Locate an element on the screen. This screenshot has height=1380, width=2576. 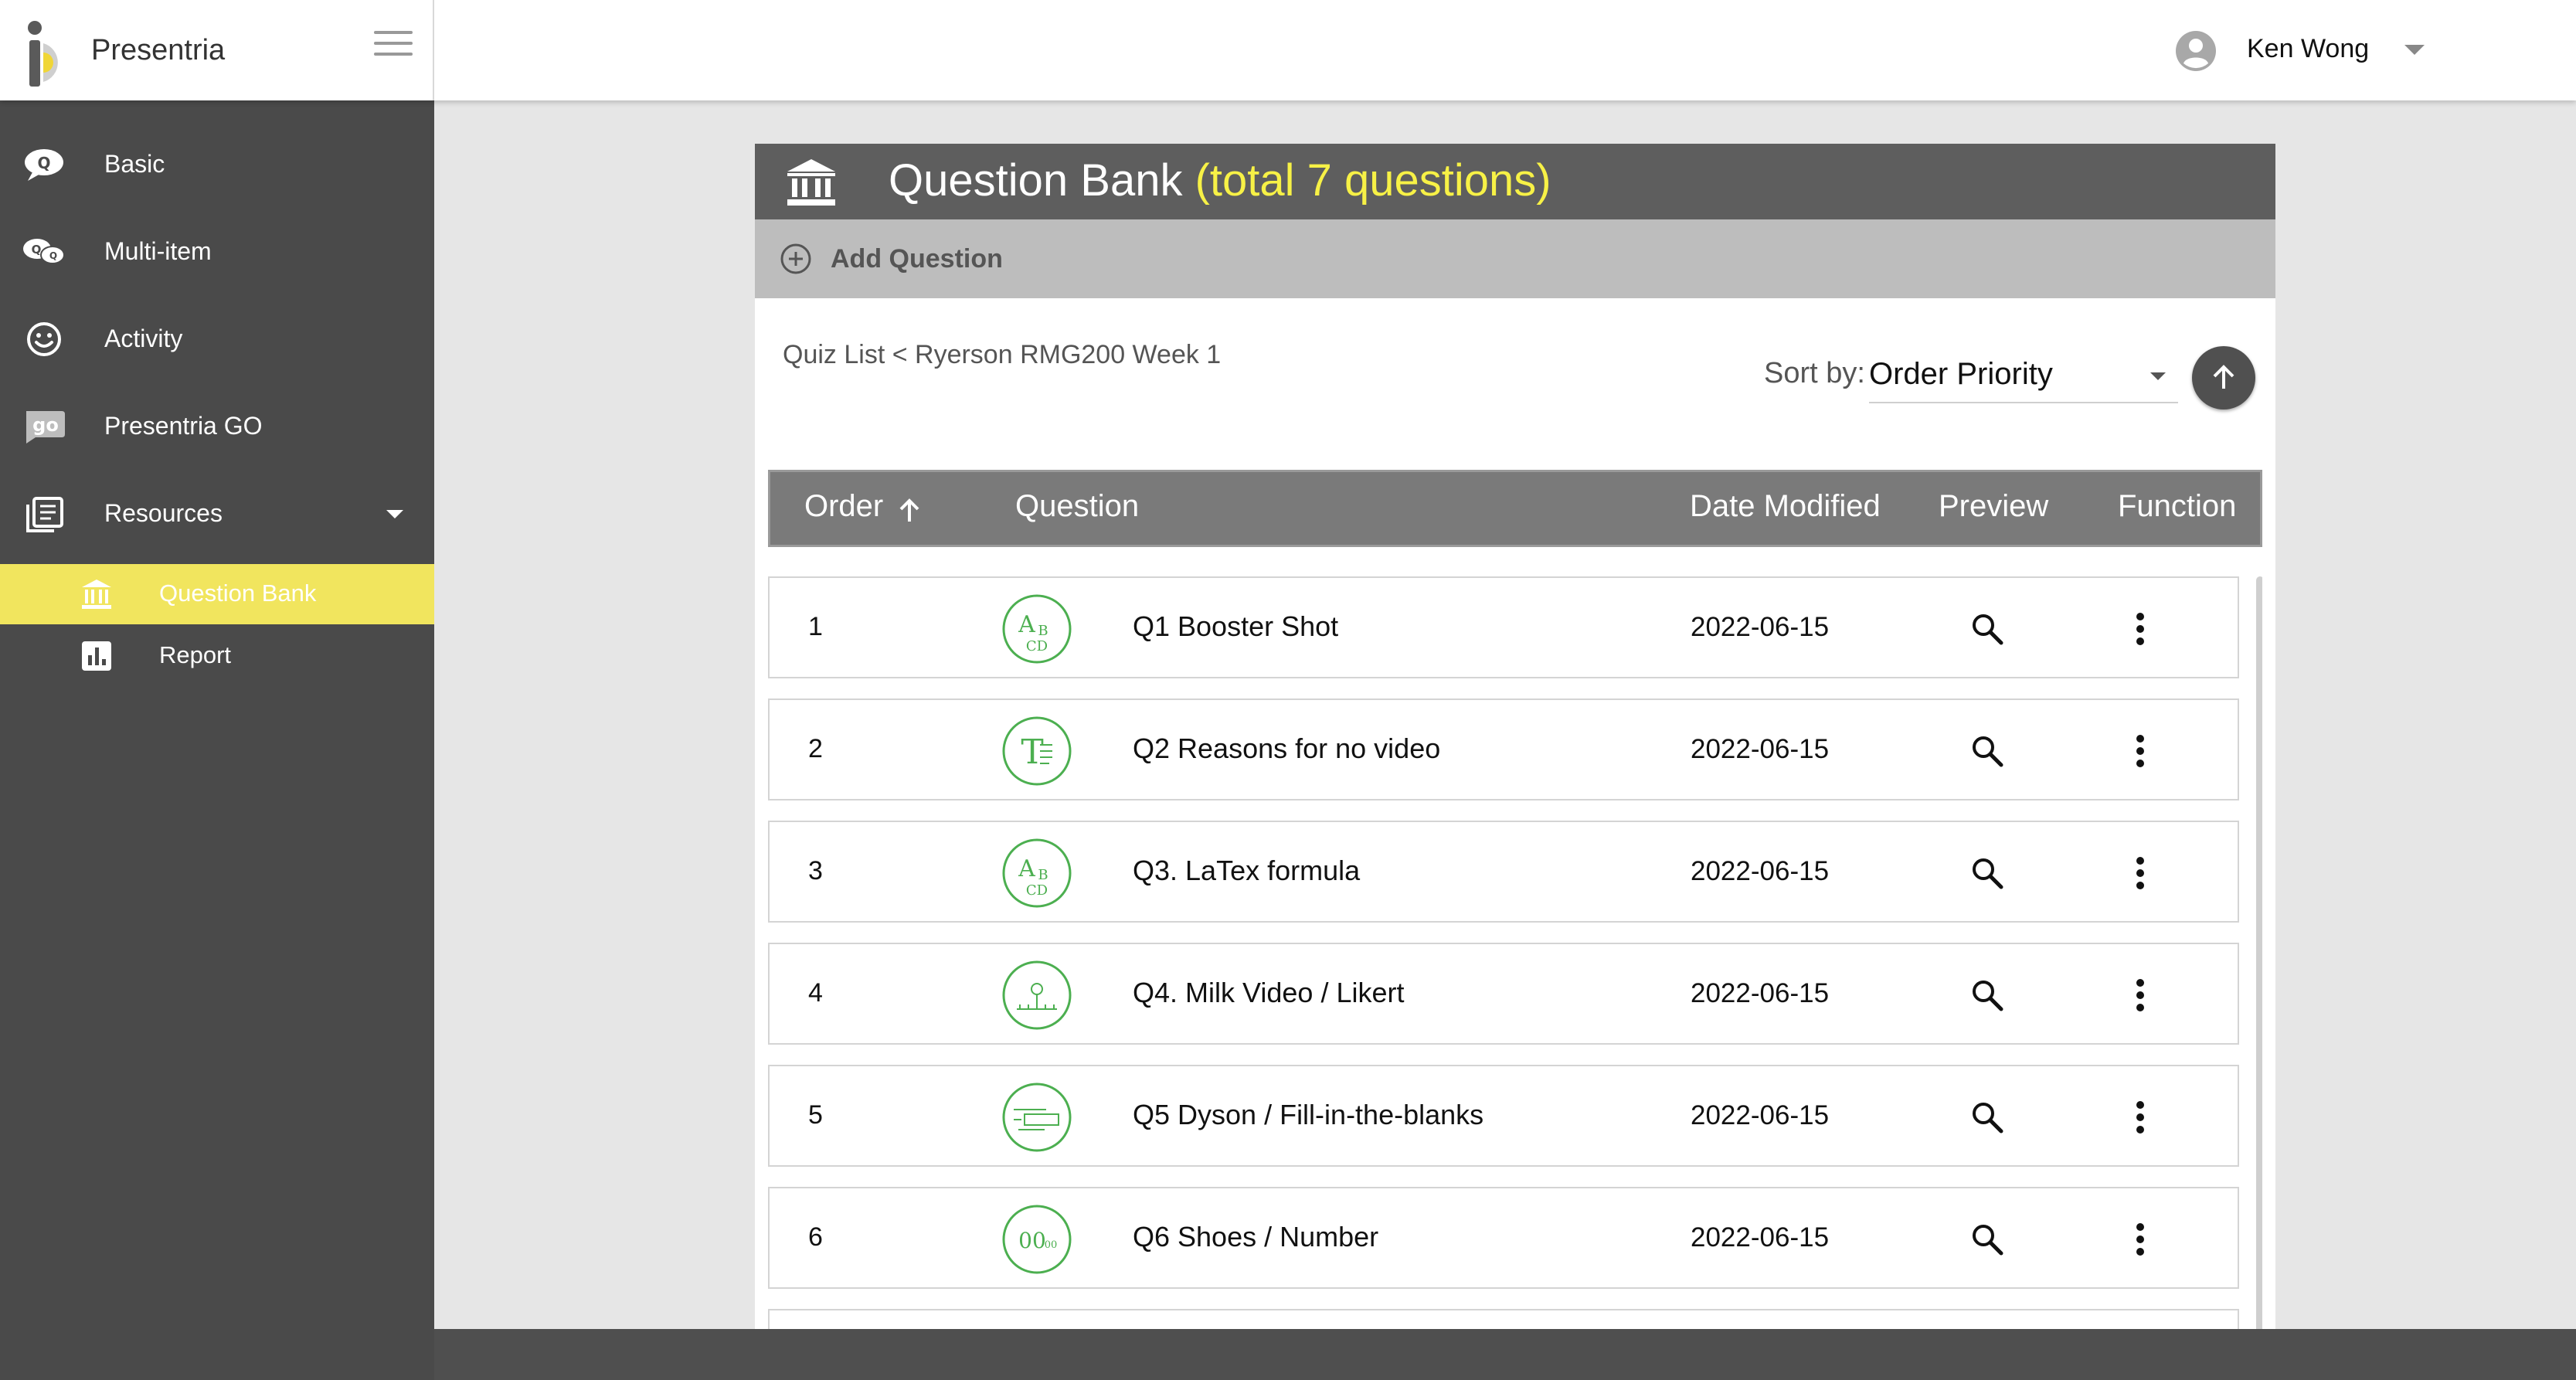
sort-direction-button is located at coordinates (2223, 378).